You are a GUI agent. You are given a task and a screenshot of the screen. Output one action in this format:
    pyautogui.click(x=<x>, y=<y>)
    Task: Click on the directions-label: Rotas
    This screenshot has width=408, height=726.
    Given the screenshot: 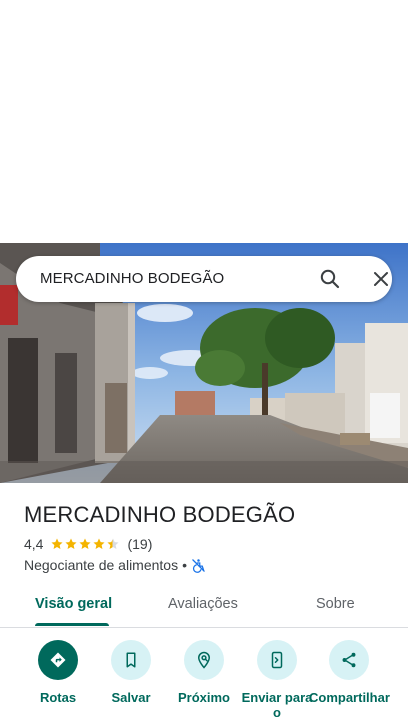 What is the action you would take?
    pyautogui.click(x=58, y=697)
    